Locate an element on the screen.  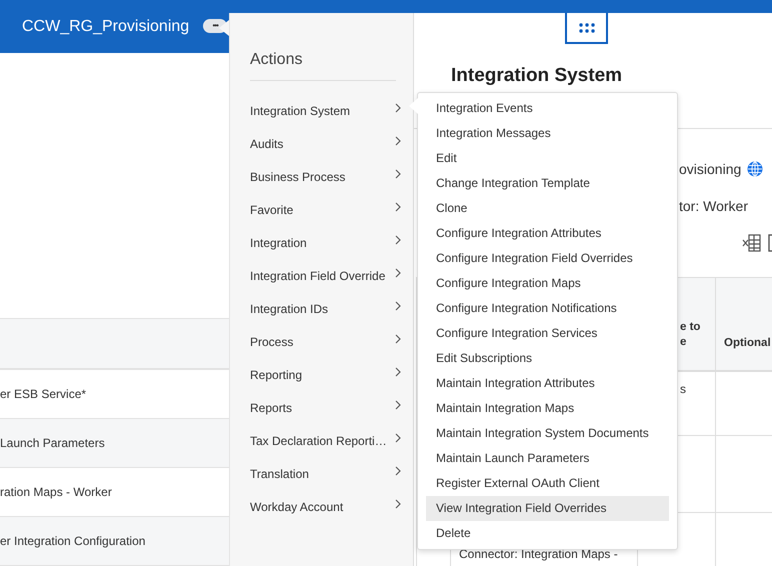
menu-item: Maintain Integration System Documents is located at coordinates (547, 433).